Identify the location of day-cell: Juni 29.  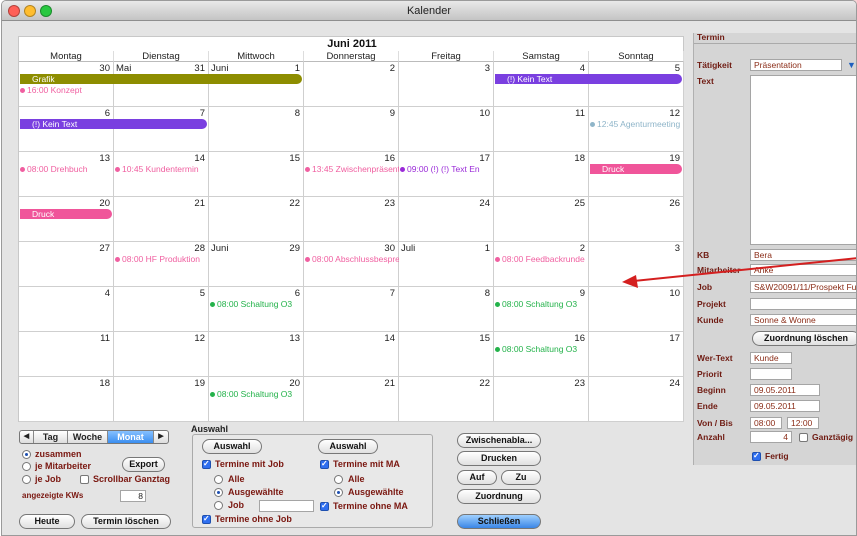
(256, 264).